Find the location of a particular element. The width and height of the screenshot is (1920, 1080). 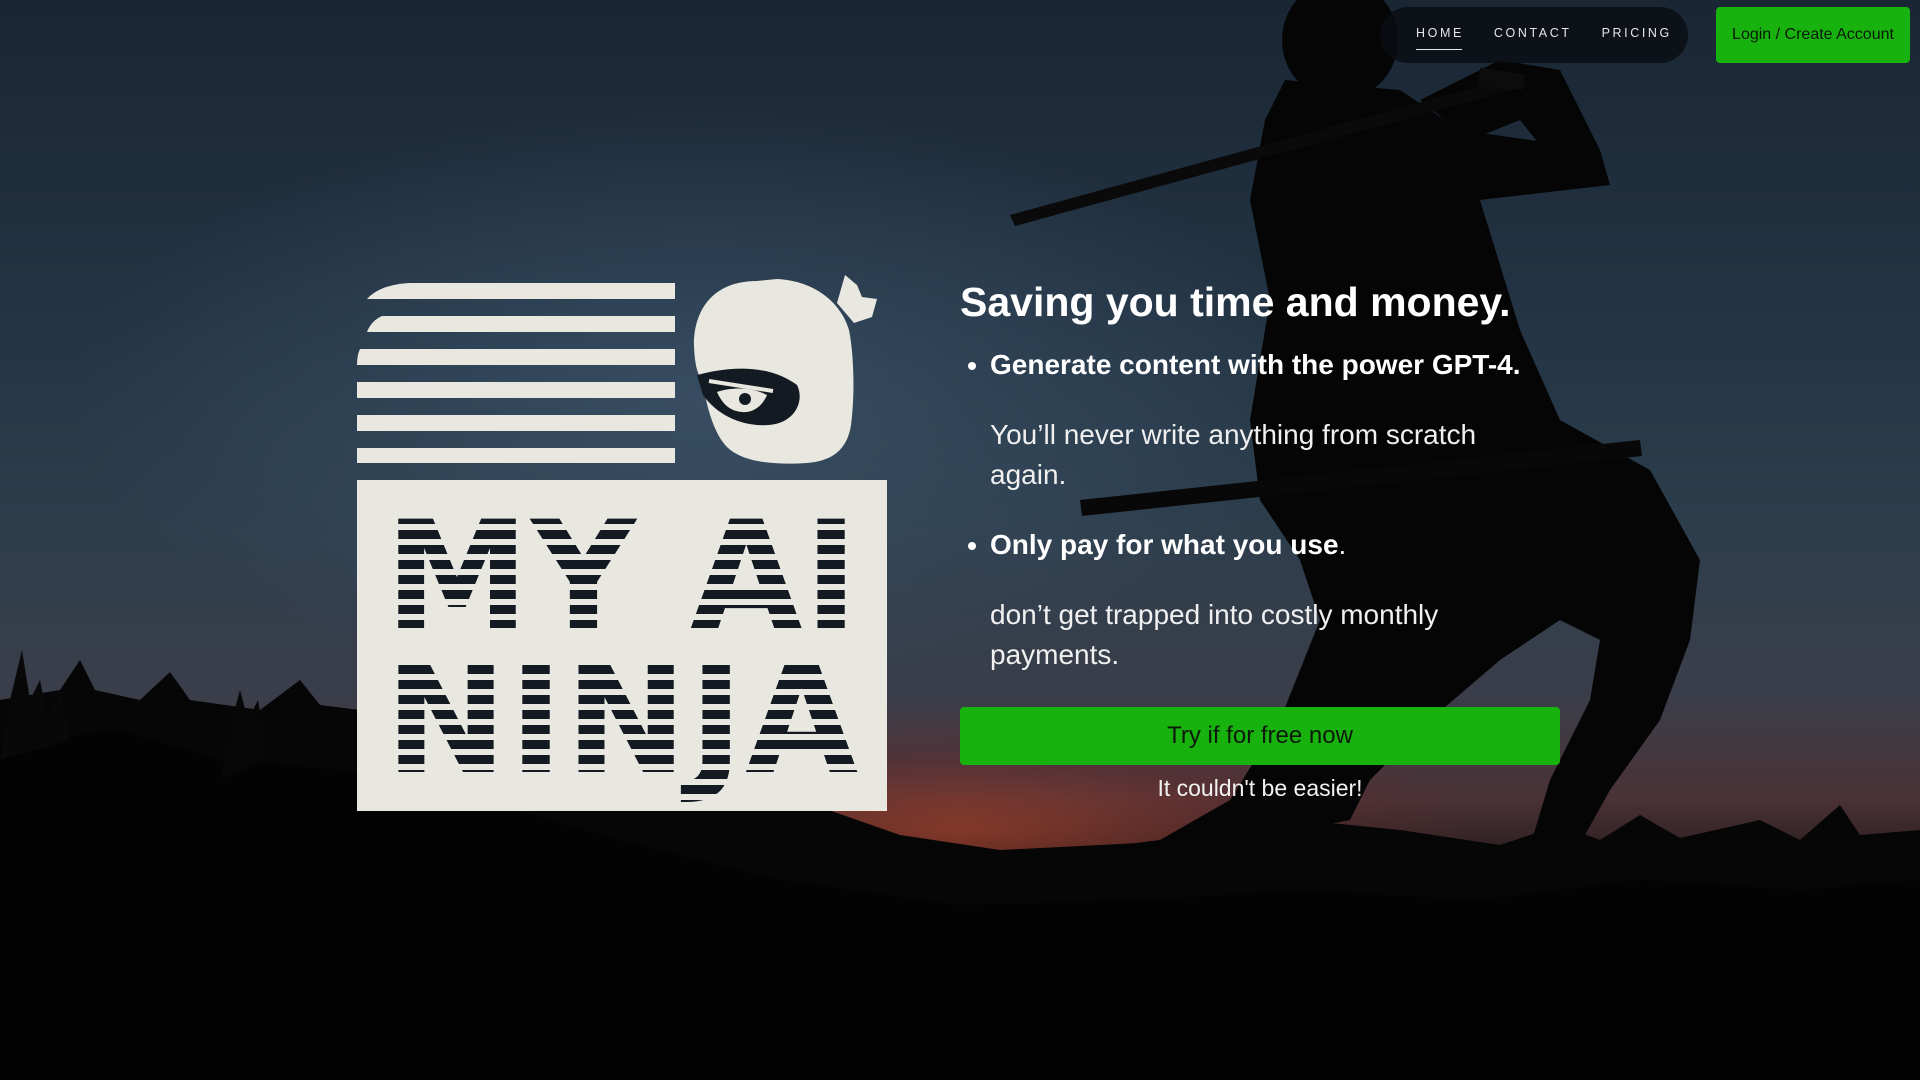

login-create-account-button: Login / Create Account is located at coordinates (1813, 35).